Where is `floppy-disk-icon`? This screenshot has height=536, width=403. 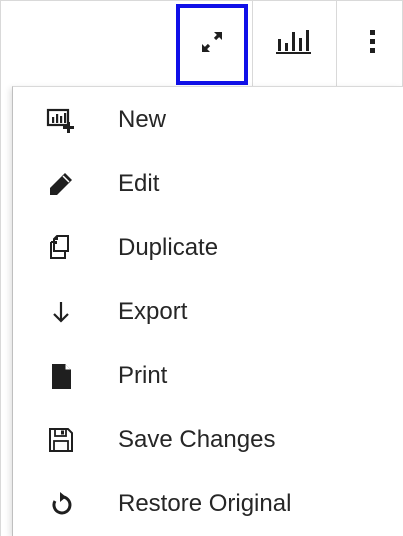
floppy-disk-icon is located at coordinates (61, 440).